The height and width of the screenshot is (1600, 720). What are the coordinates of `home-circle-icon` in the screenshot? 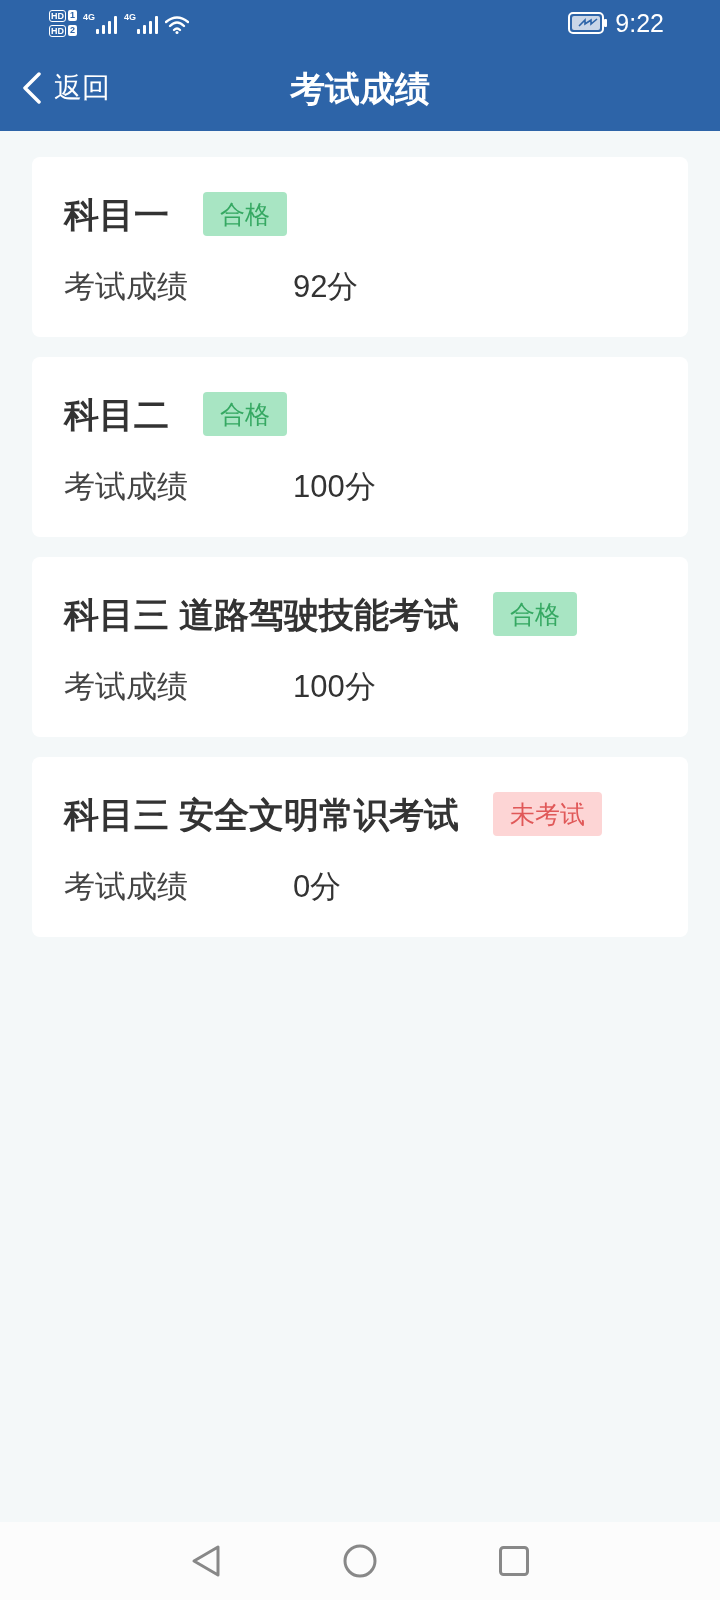 It's located at (360, 1561).